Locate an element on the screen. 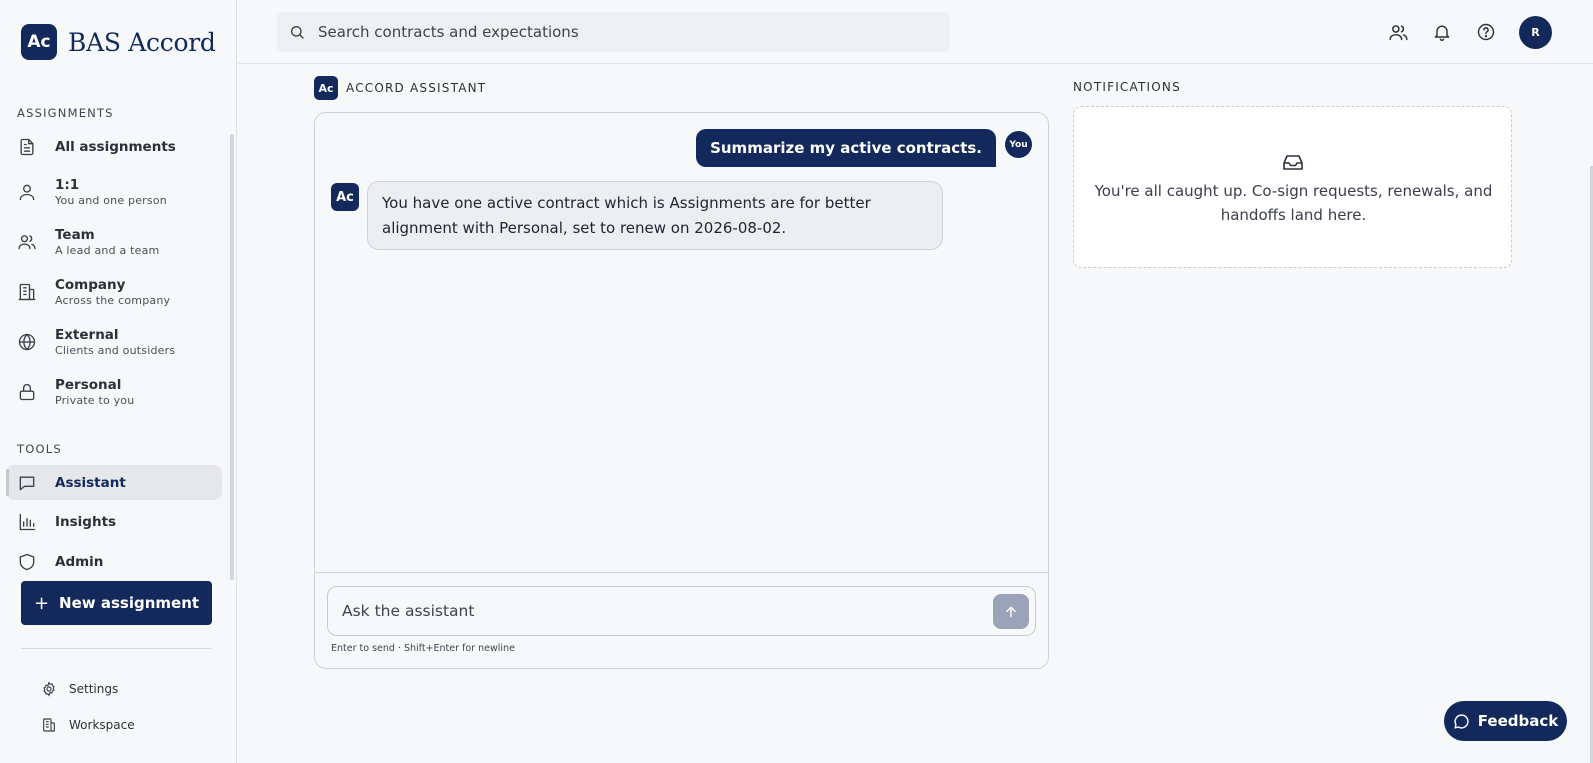 The width and height of the screenshot is (1593, 763). chat-icon is located at coordinates (27, 483).